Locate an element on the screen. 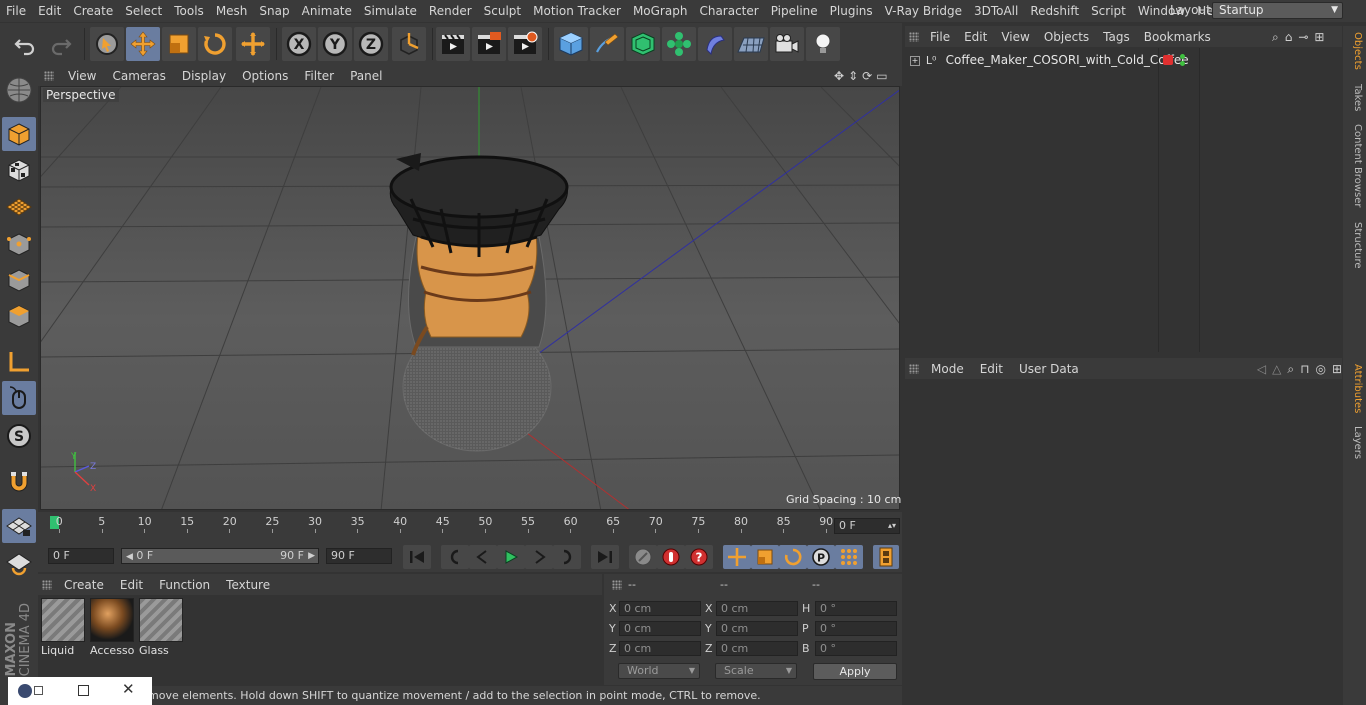 The height and width of the screenshot is (705, 1366). expand-icon: + is located at coordinates (915, 60).